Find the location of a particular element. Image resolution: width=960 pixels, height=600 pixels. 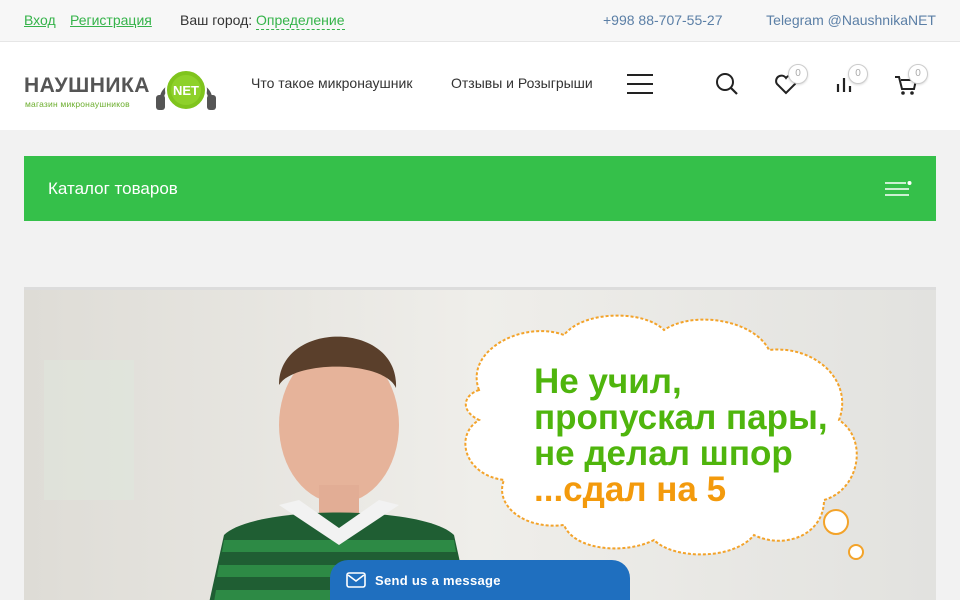

phone-link: +998 88-707-55-27 is located at coordinates (663, 20).